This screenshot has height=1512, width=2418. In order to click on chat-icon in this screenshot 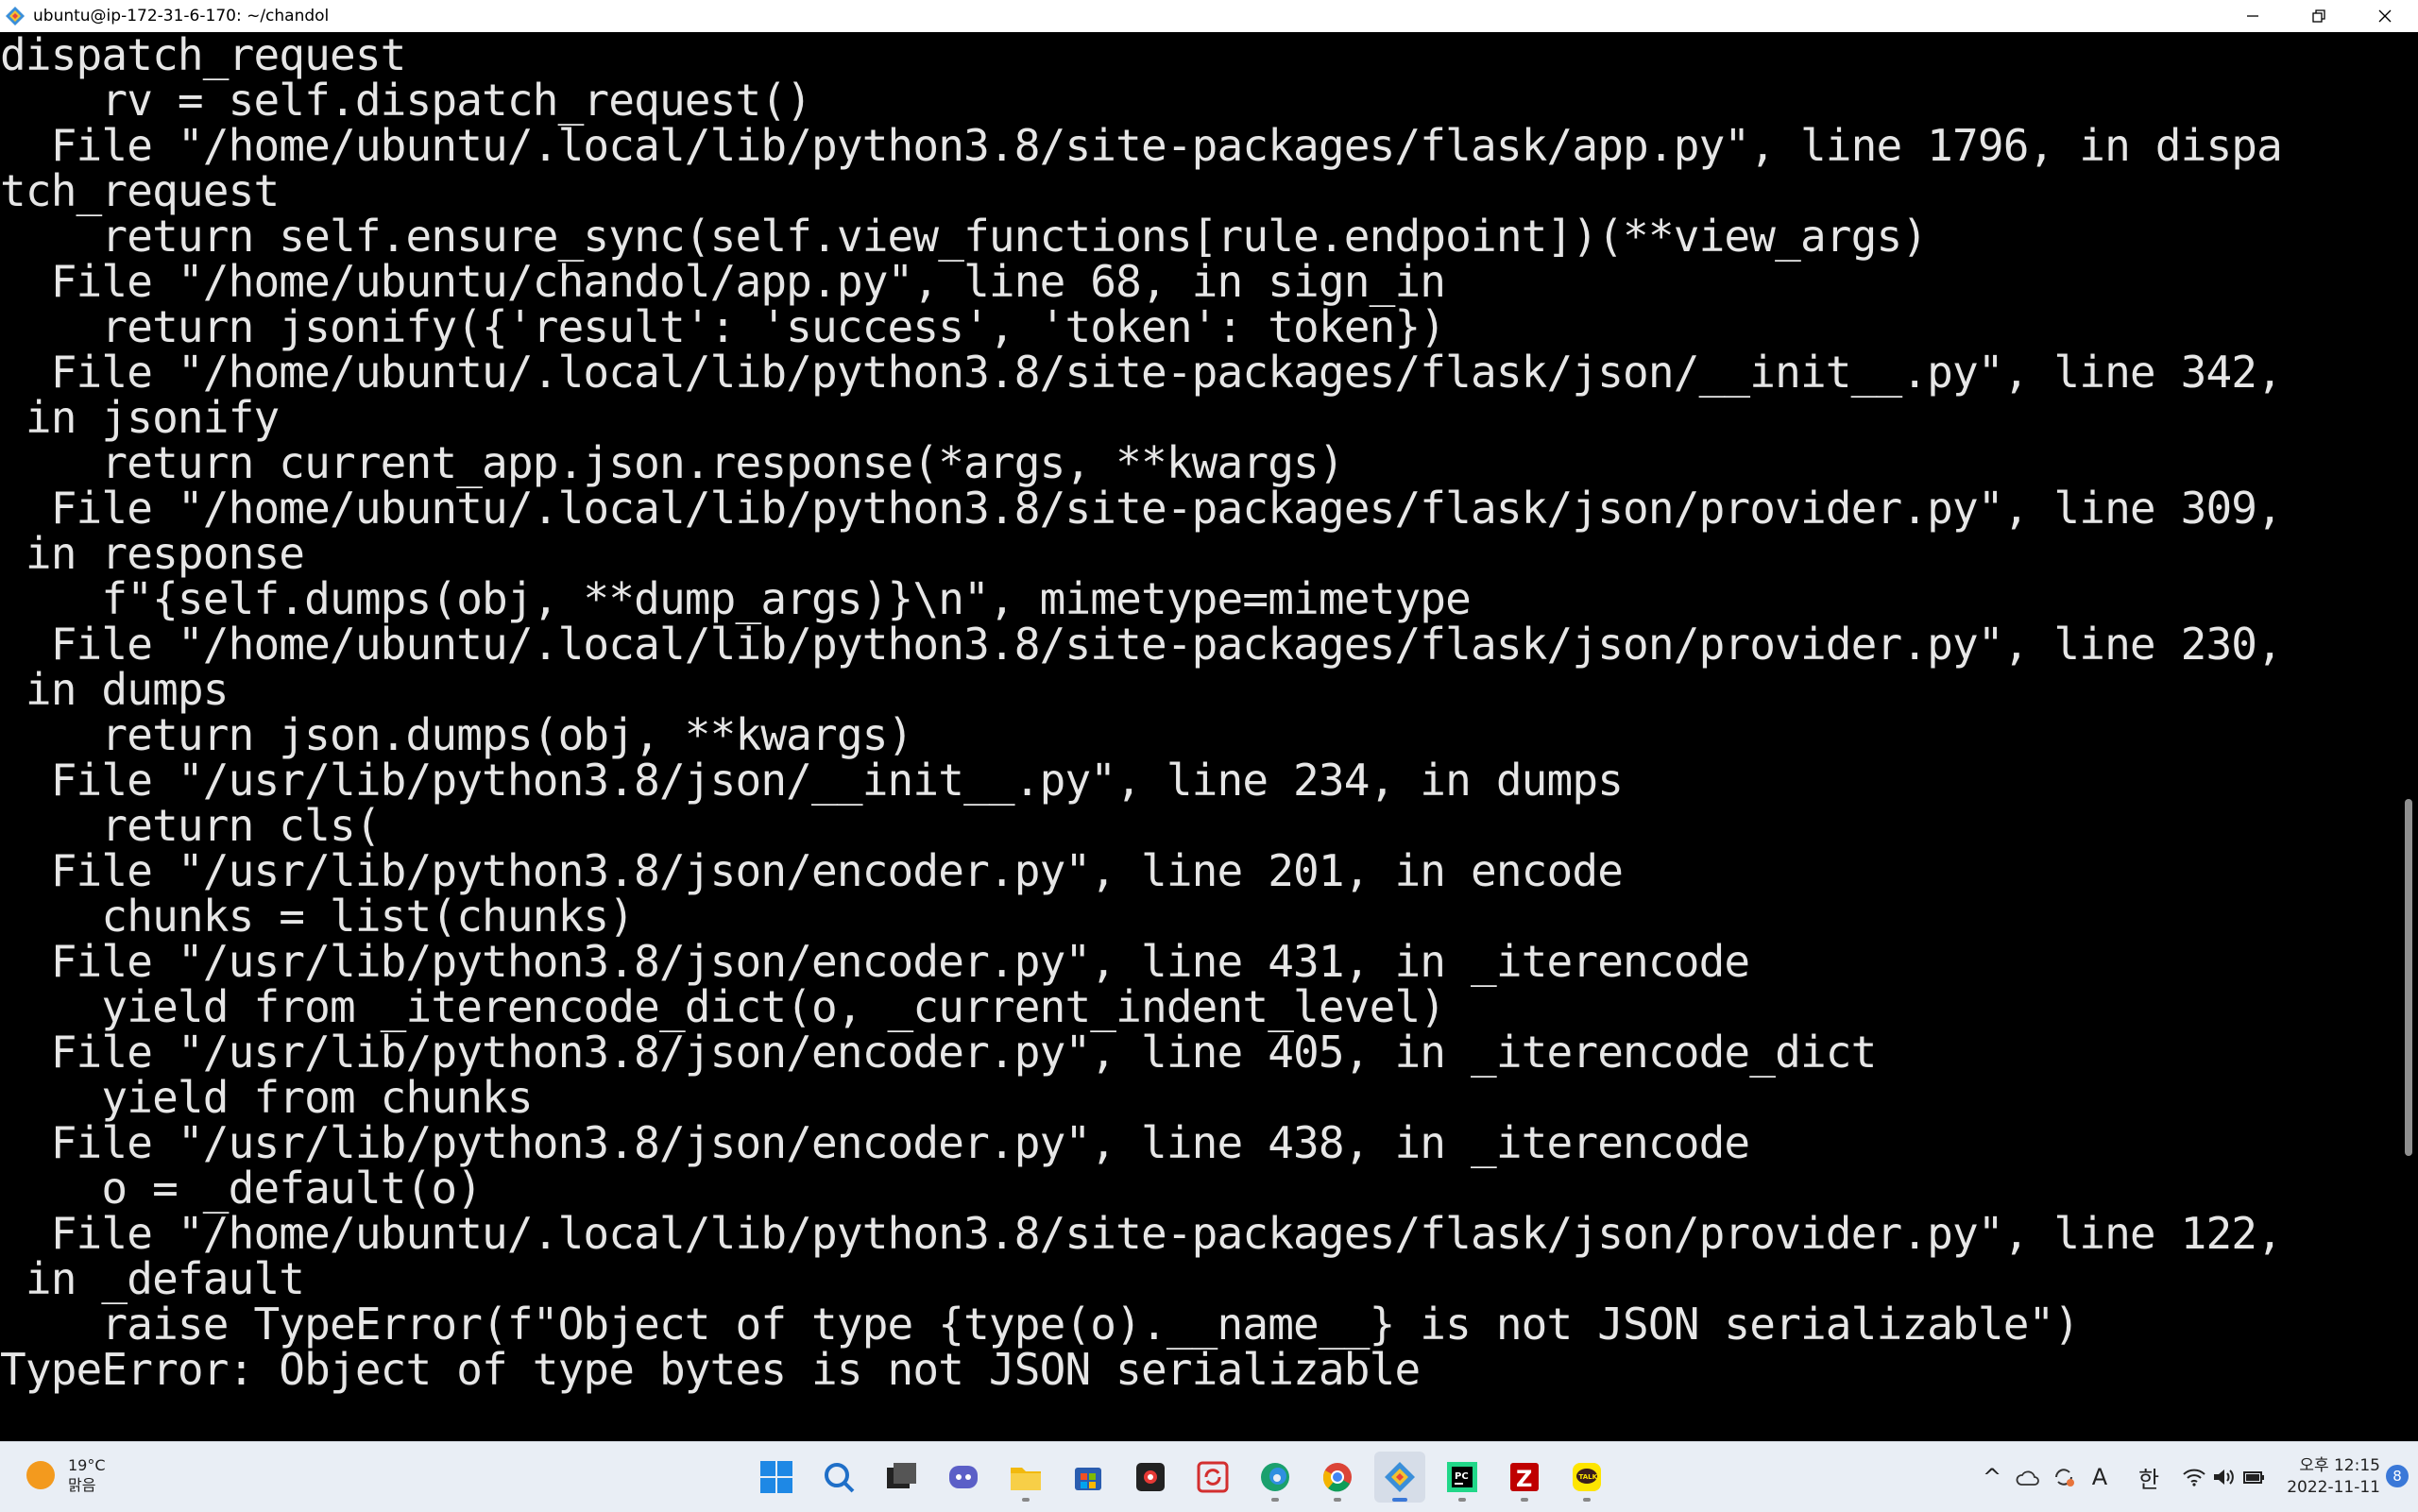, I will do `click(963, 1477)`.